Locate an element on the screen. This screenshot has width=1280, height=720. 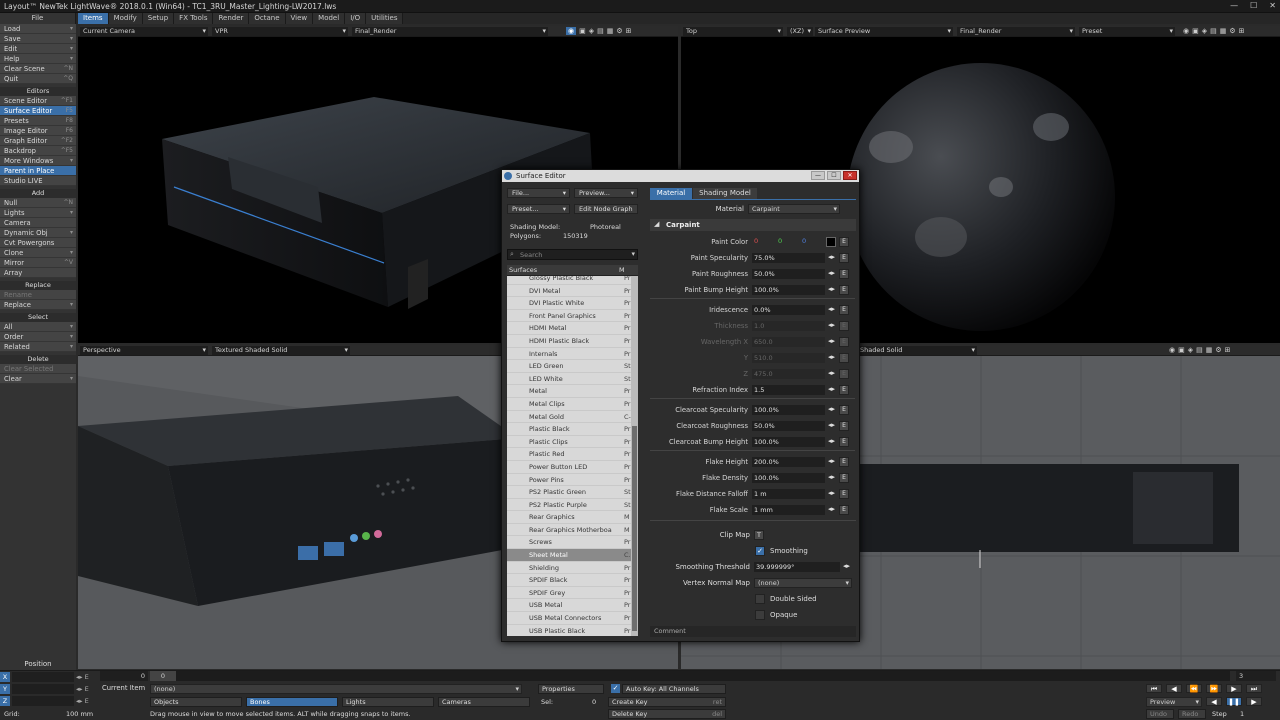
preview-select: Preview is located at coordinates (1174, 702).